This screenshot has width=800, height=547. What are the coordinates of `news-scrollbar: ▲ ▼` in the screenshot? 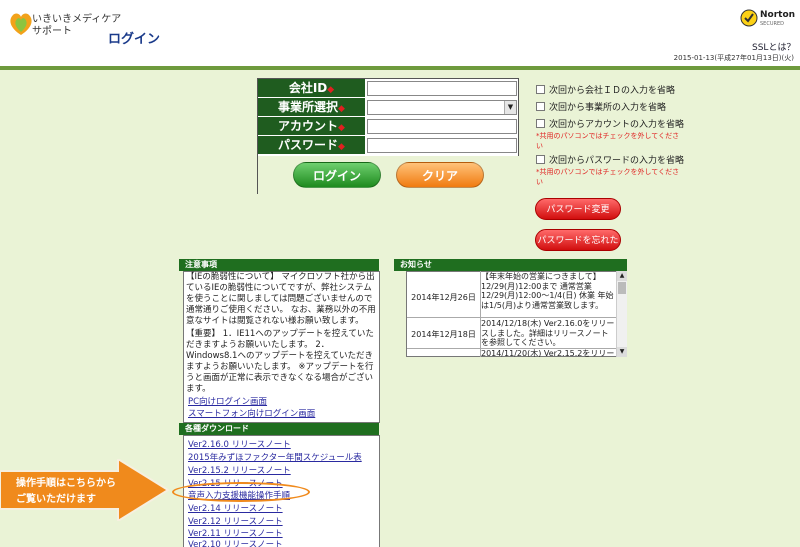 It's located at (621, 314).